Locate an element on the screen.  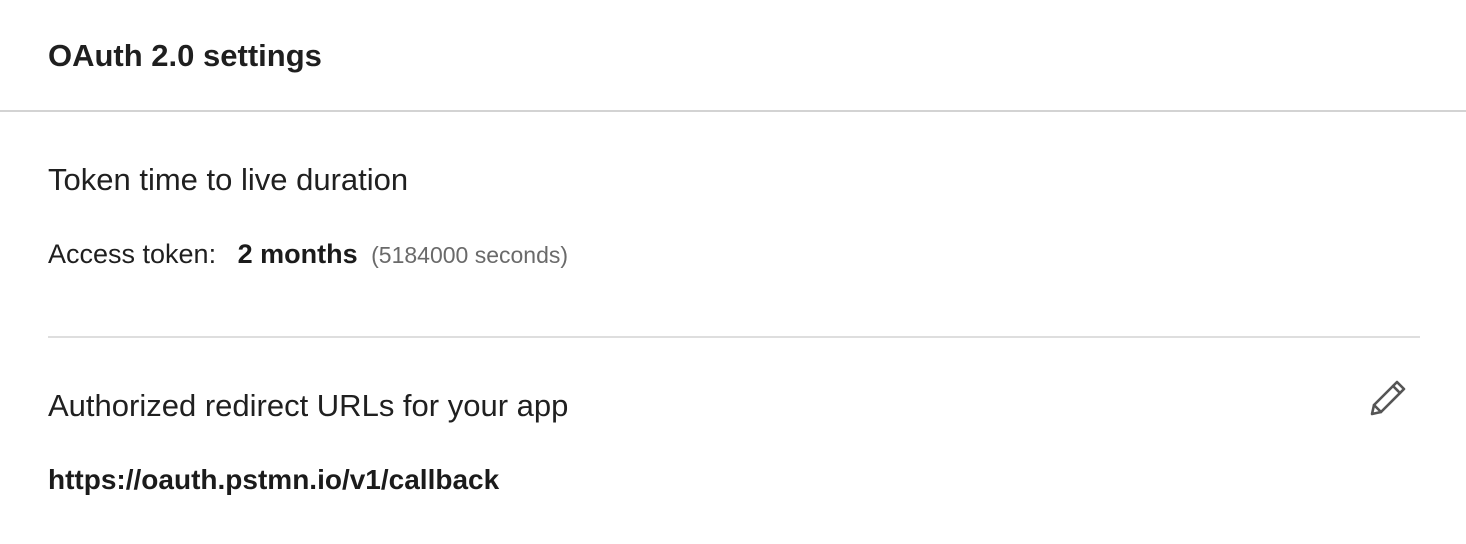
edit-redirect-urls-button is located at coordinates (1388, 398).